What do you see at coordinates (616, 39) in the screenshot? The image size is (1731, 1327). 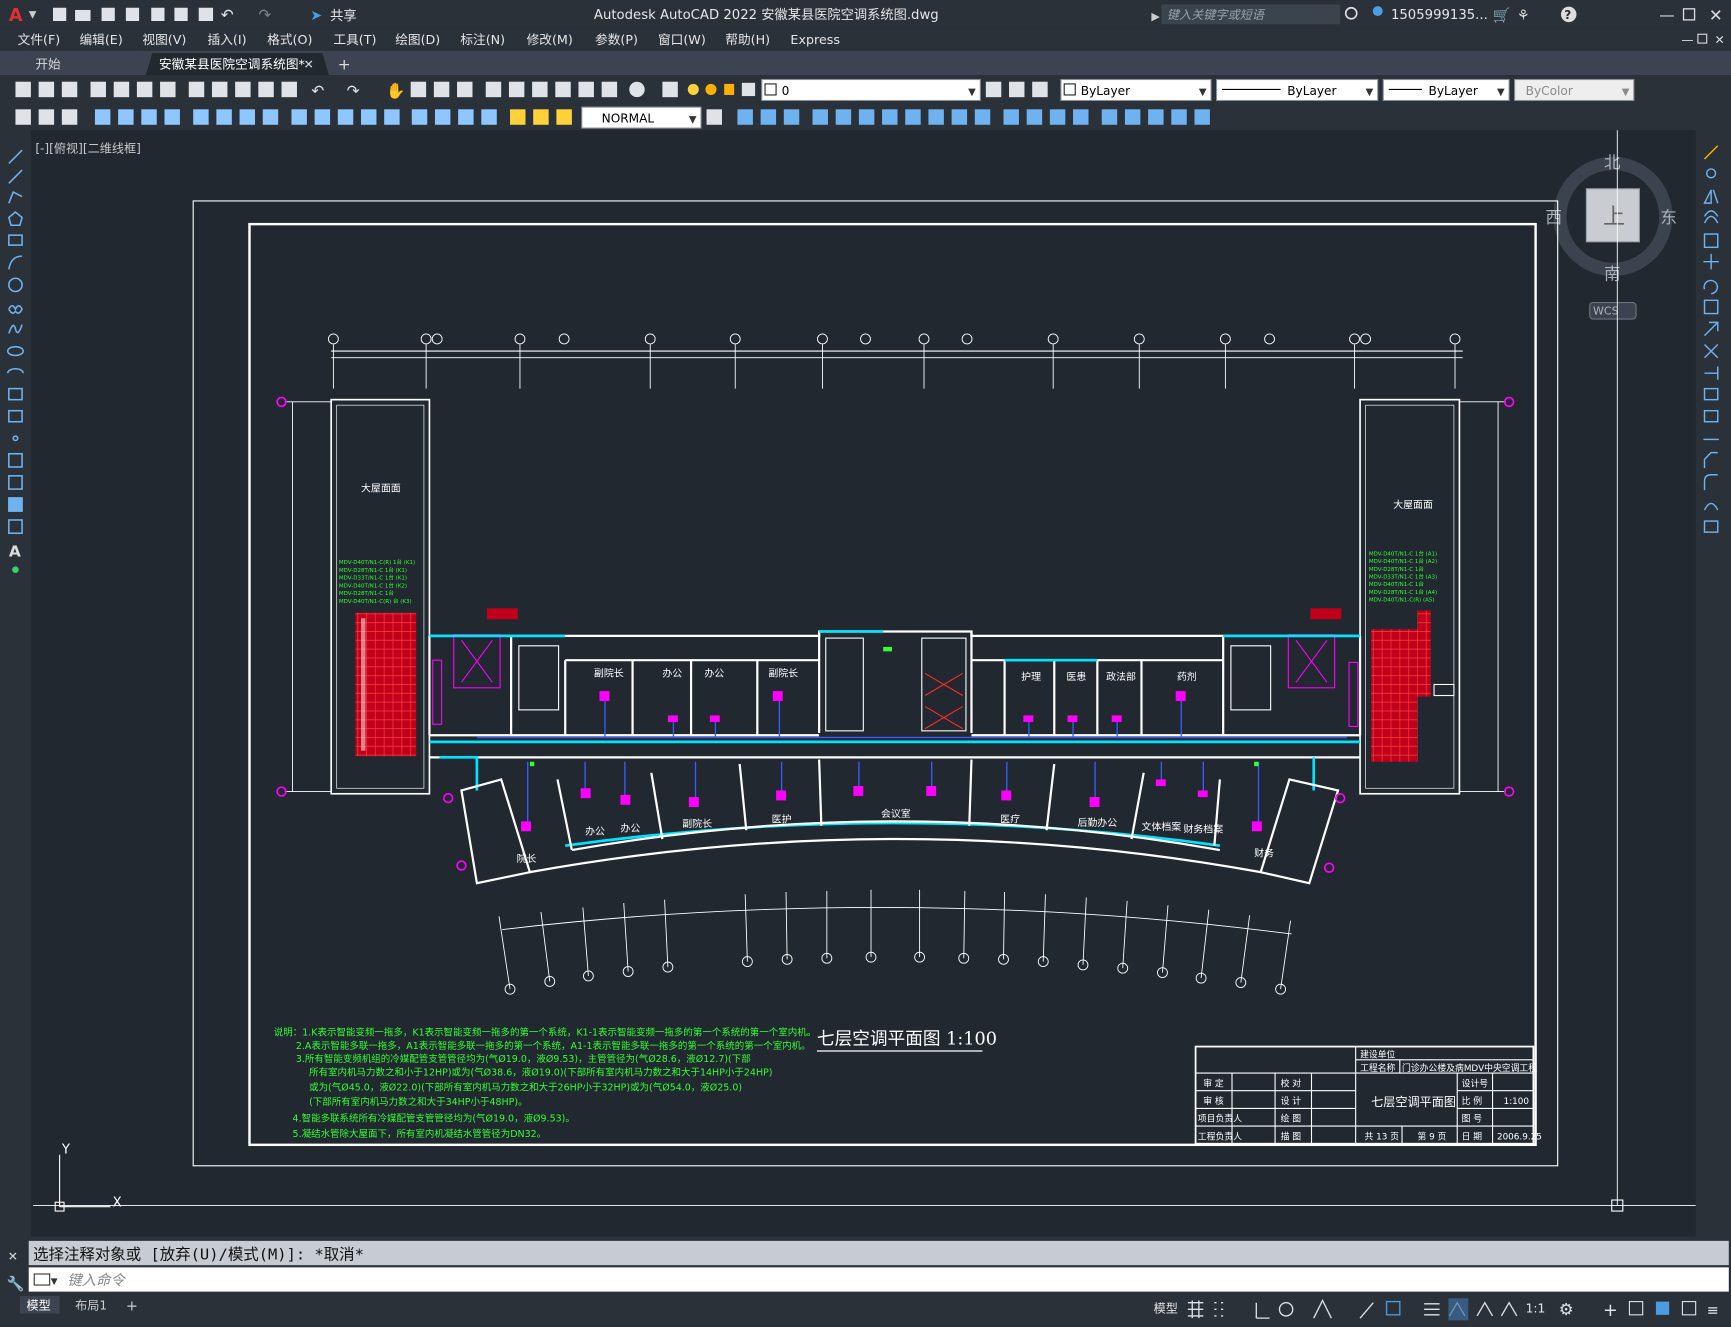 I see `menu-parametric: 参数(P)` at bounding box center [616, 39].